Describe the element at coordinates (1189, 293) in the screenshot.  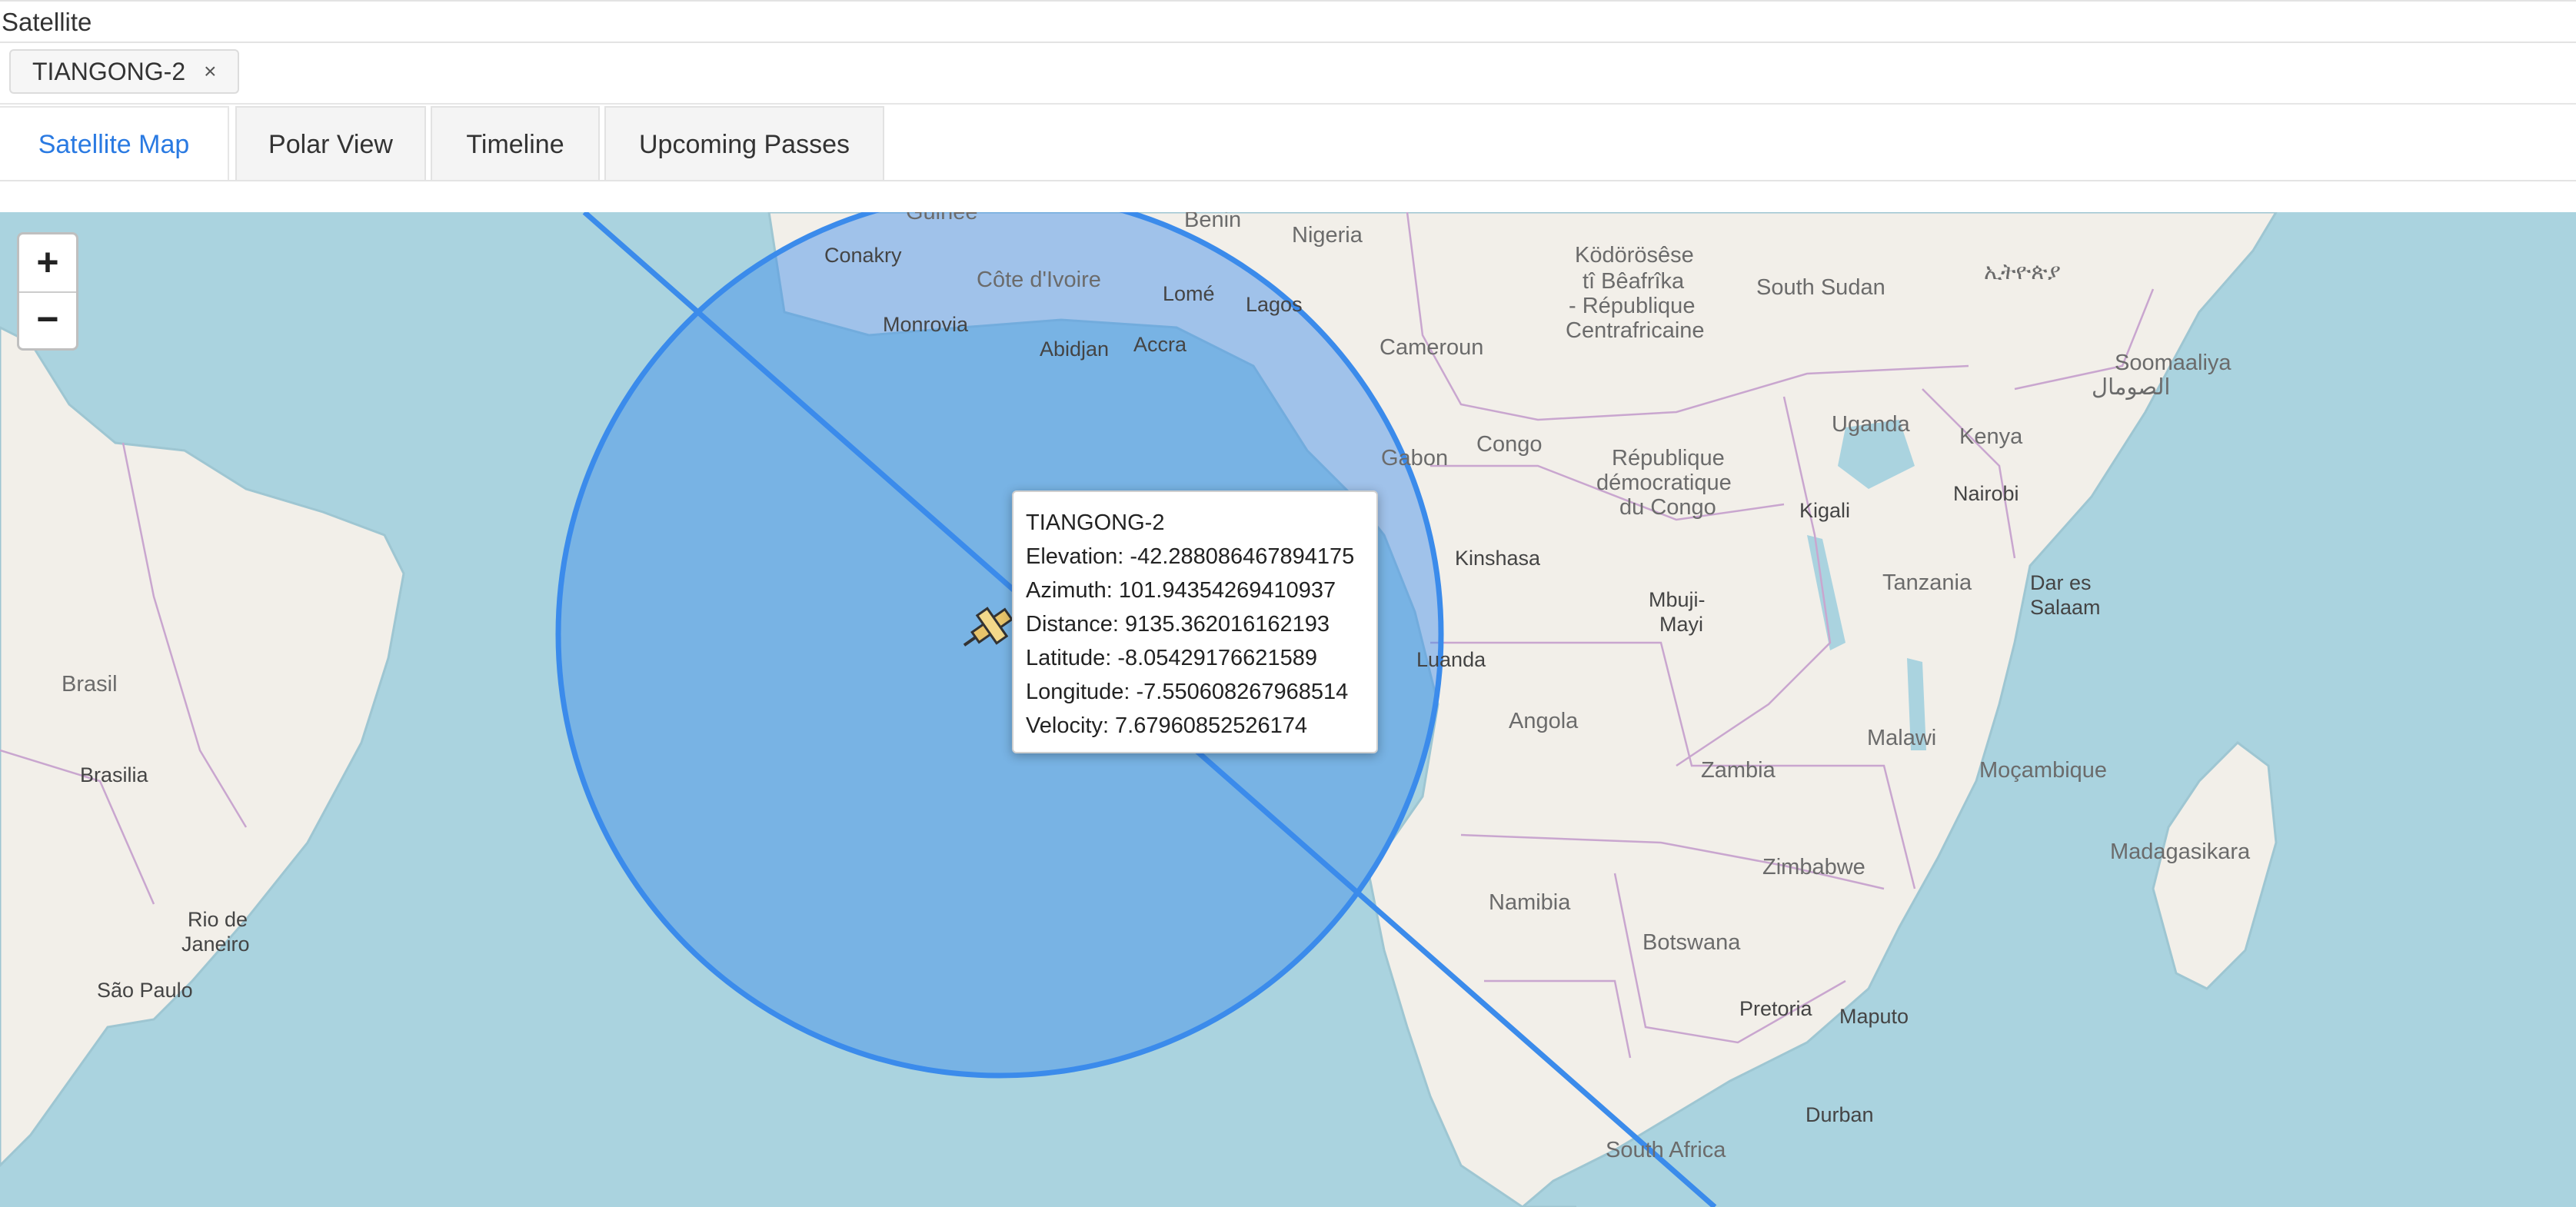
I see `map-label-lome: Lomé` at that location.